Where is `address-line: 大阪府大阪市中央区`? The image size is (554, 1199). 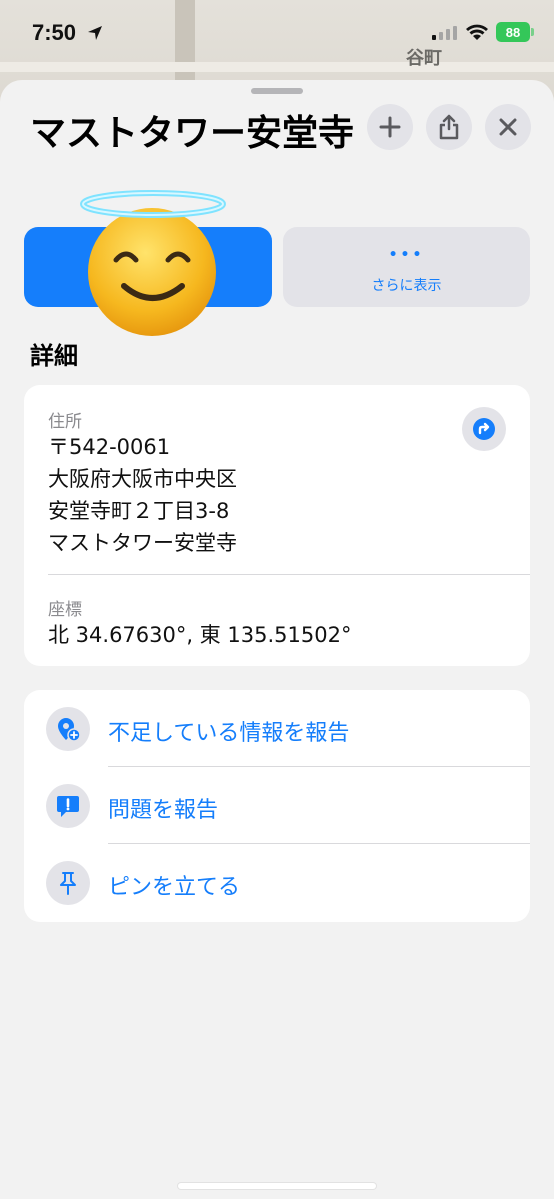
address-line: 大阪府大阪市中央区 is located at coordinates (142, 479).